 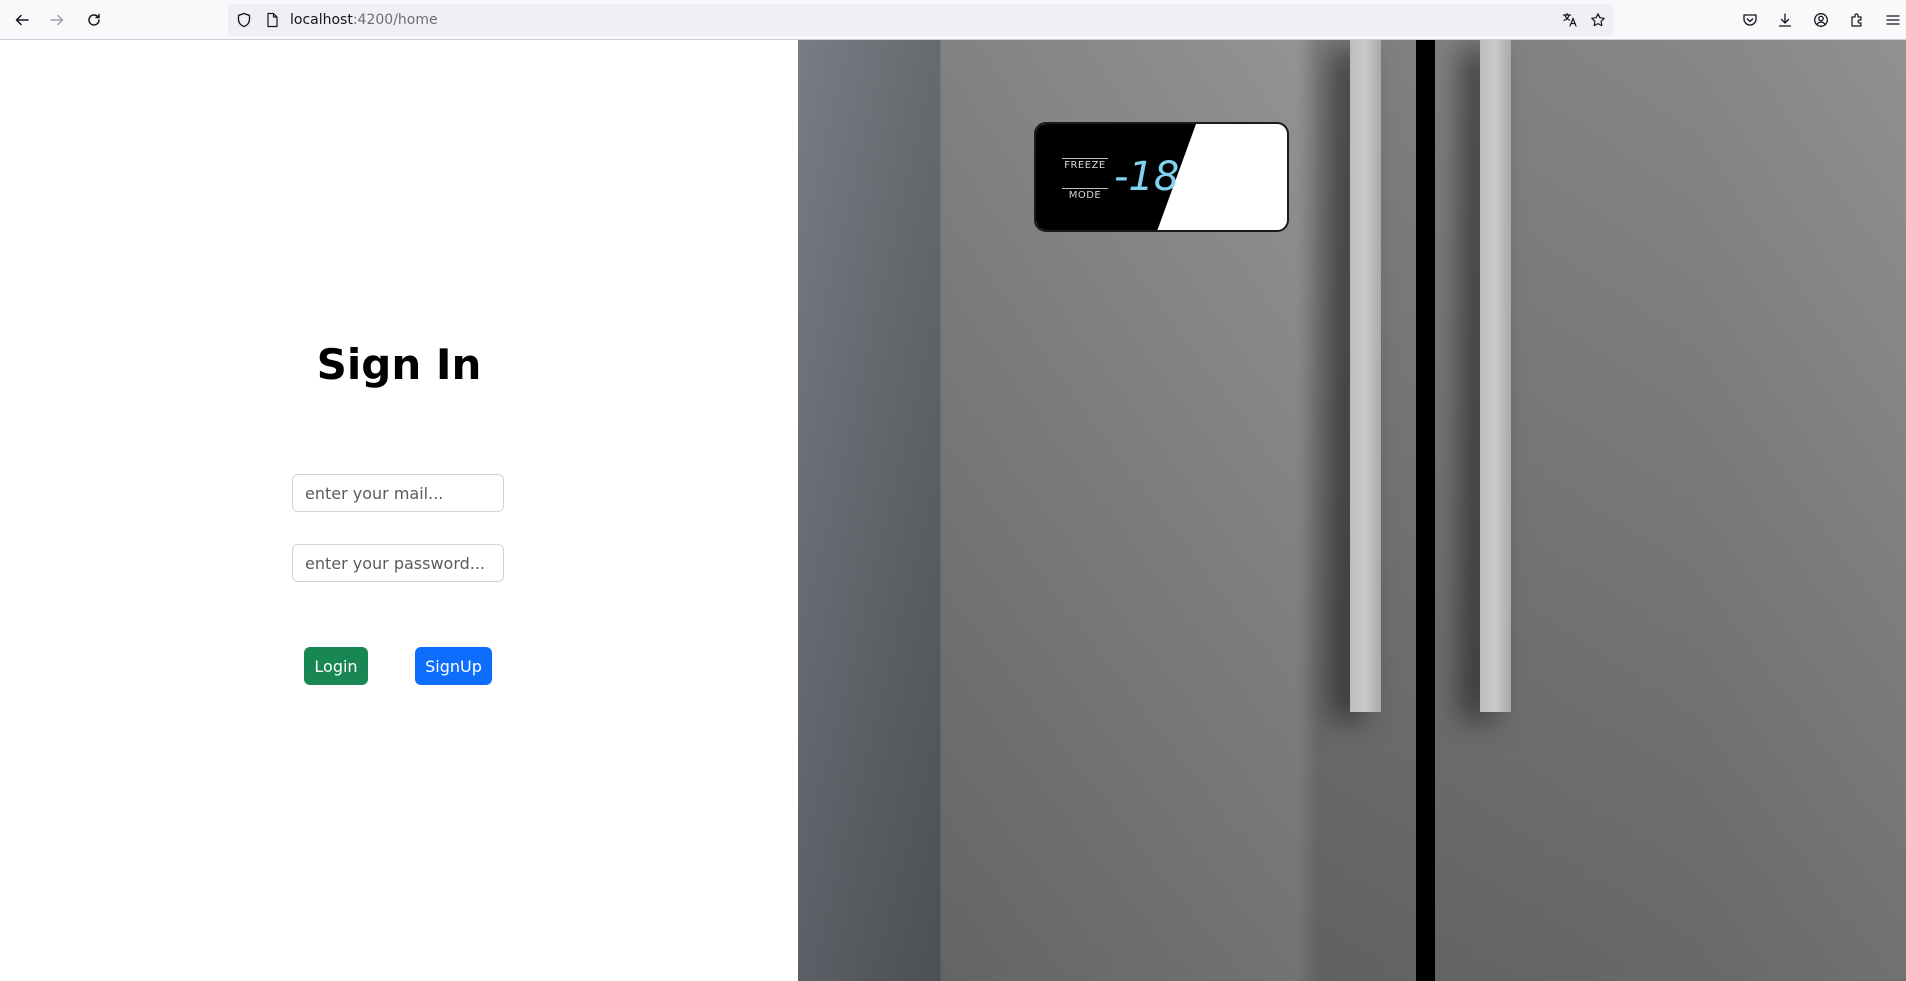 What do you see at coordinates (321, 20) in the screenshot?
I see `url-host: localhost` at bounding box center [321, 20].